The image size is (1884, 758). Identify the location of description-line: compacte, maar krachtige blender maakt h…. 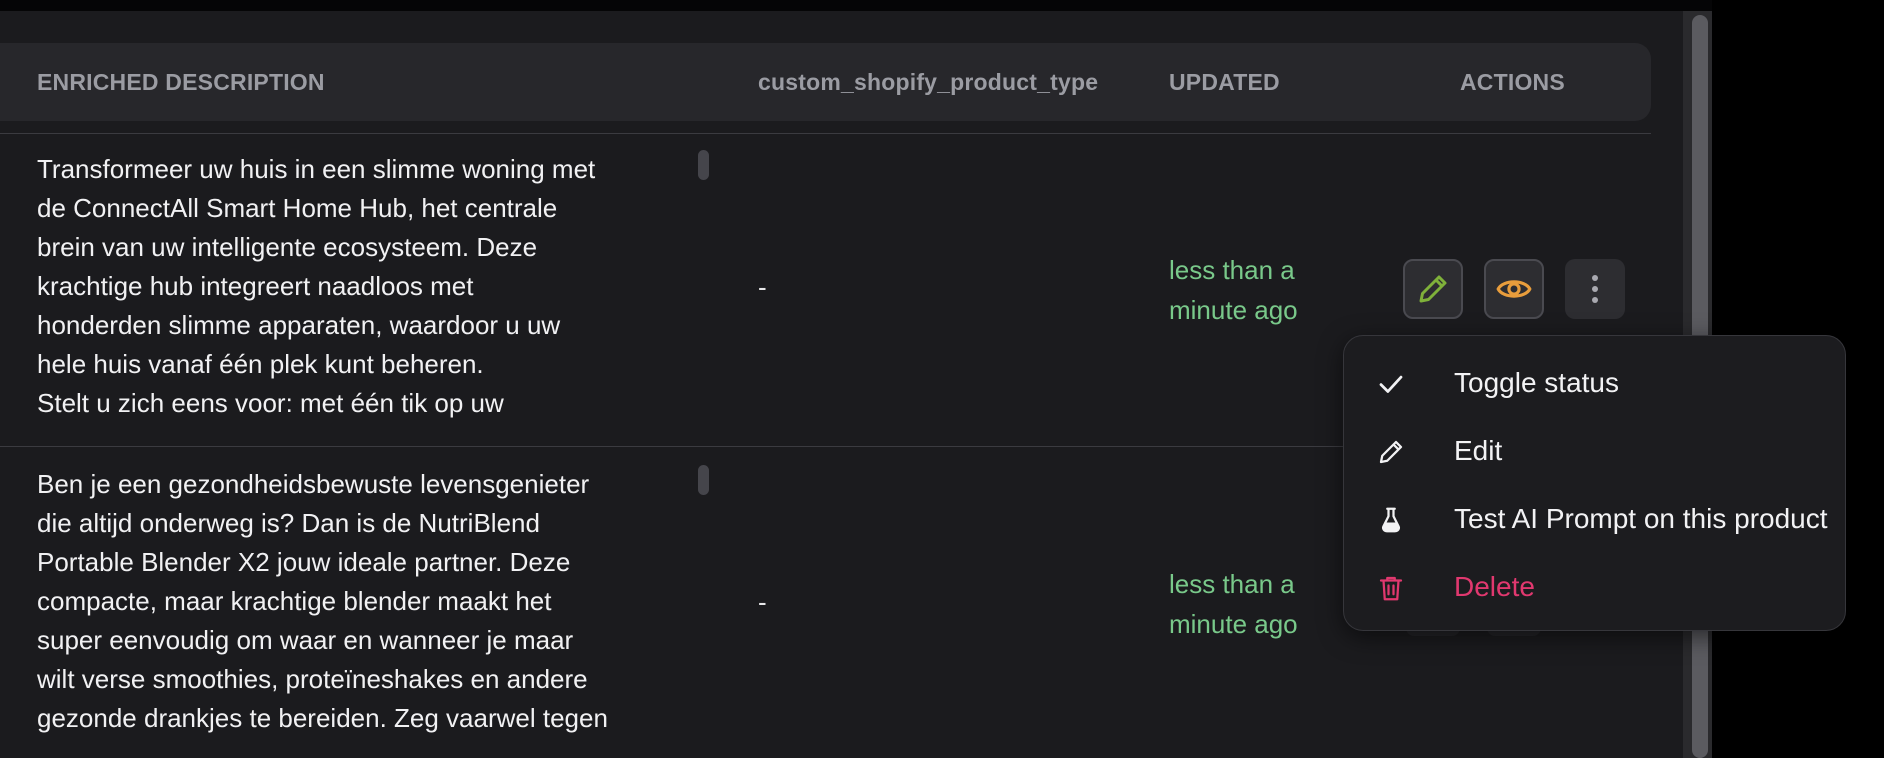
(294, 601).